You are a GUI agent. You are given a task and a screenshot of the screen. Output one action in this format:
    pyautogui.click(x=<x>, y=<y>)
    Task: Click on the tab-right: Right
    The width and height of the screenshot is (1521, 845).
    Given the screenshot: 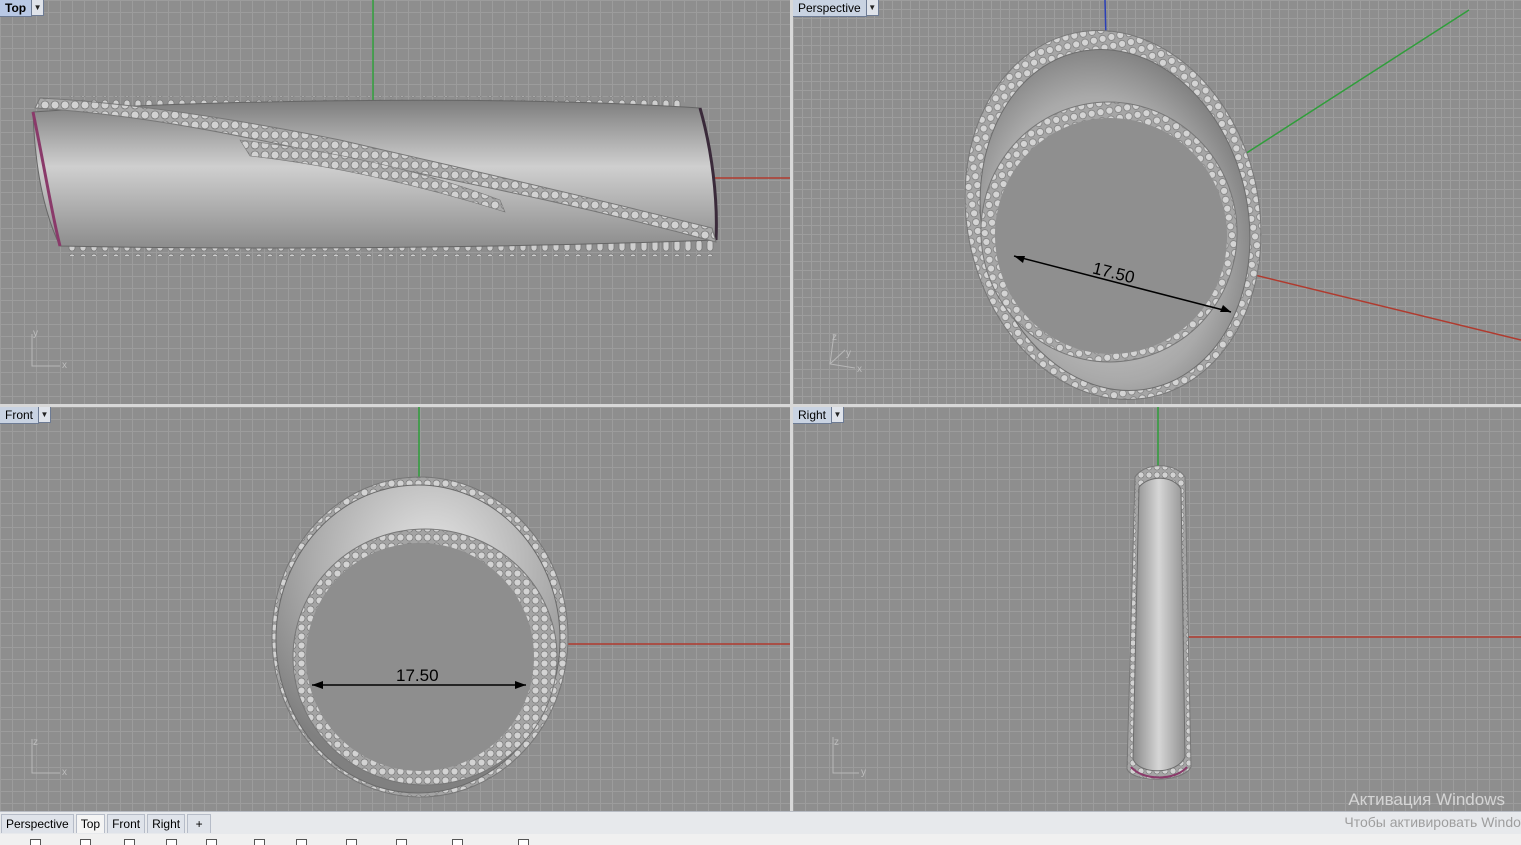 What is the action you would take?
    pyautogui.click(x=166, y=823)
    